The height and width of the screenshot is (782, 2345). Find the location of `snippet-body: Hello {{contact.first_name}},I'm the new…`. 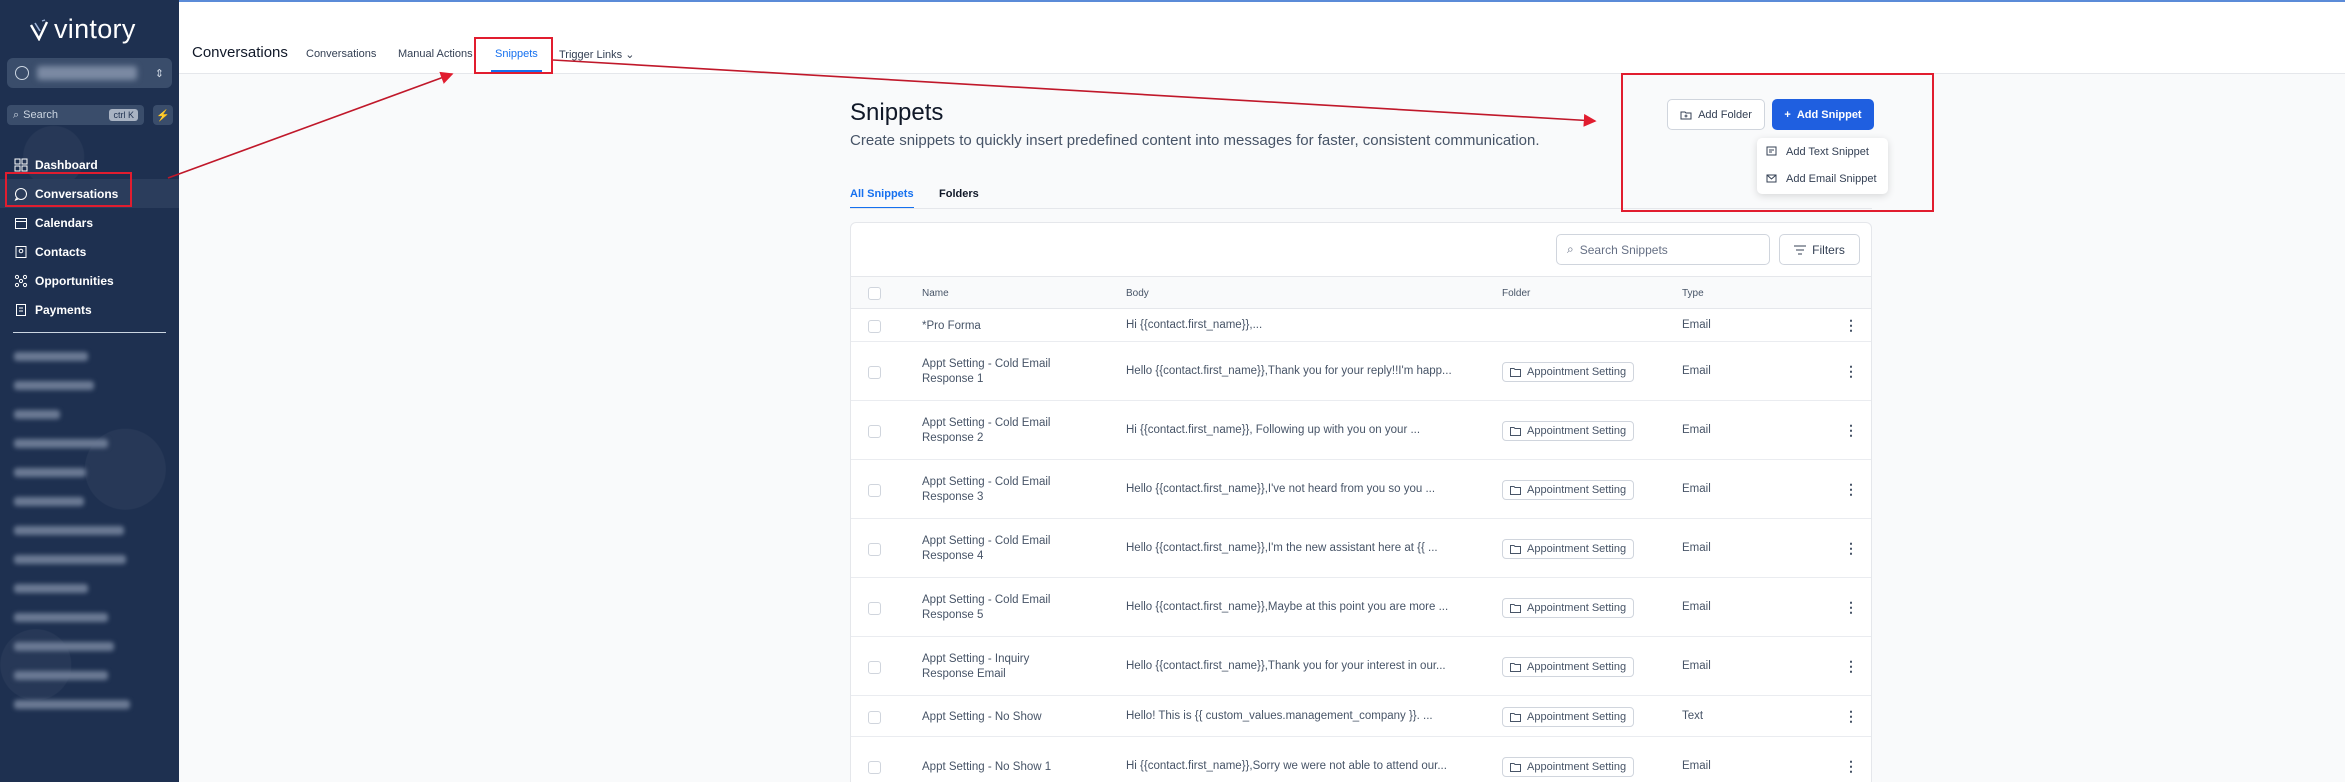

snippet-body: Hello {{contact.first_name}},I'm the new… is located at coordinates (1282, 547).